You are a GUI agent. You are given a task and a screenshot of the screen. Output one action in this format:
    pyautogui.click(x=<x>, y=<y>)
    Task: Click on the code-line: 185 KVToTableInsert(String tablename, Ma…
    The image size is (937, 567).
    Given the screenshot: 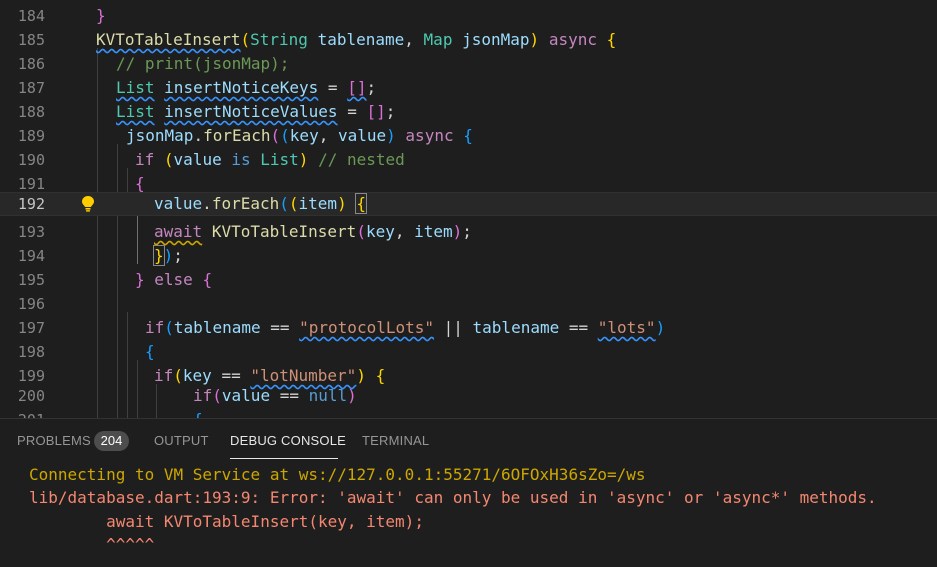 What is the action you would take?
    pyautogui.click(x=468, y=40)
    